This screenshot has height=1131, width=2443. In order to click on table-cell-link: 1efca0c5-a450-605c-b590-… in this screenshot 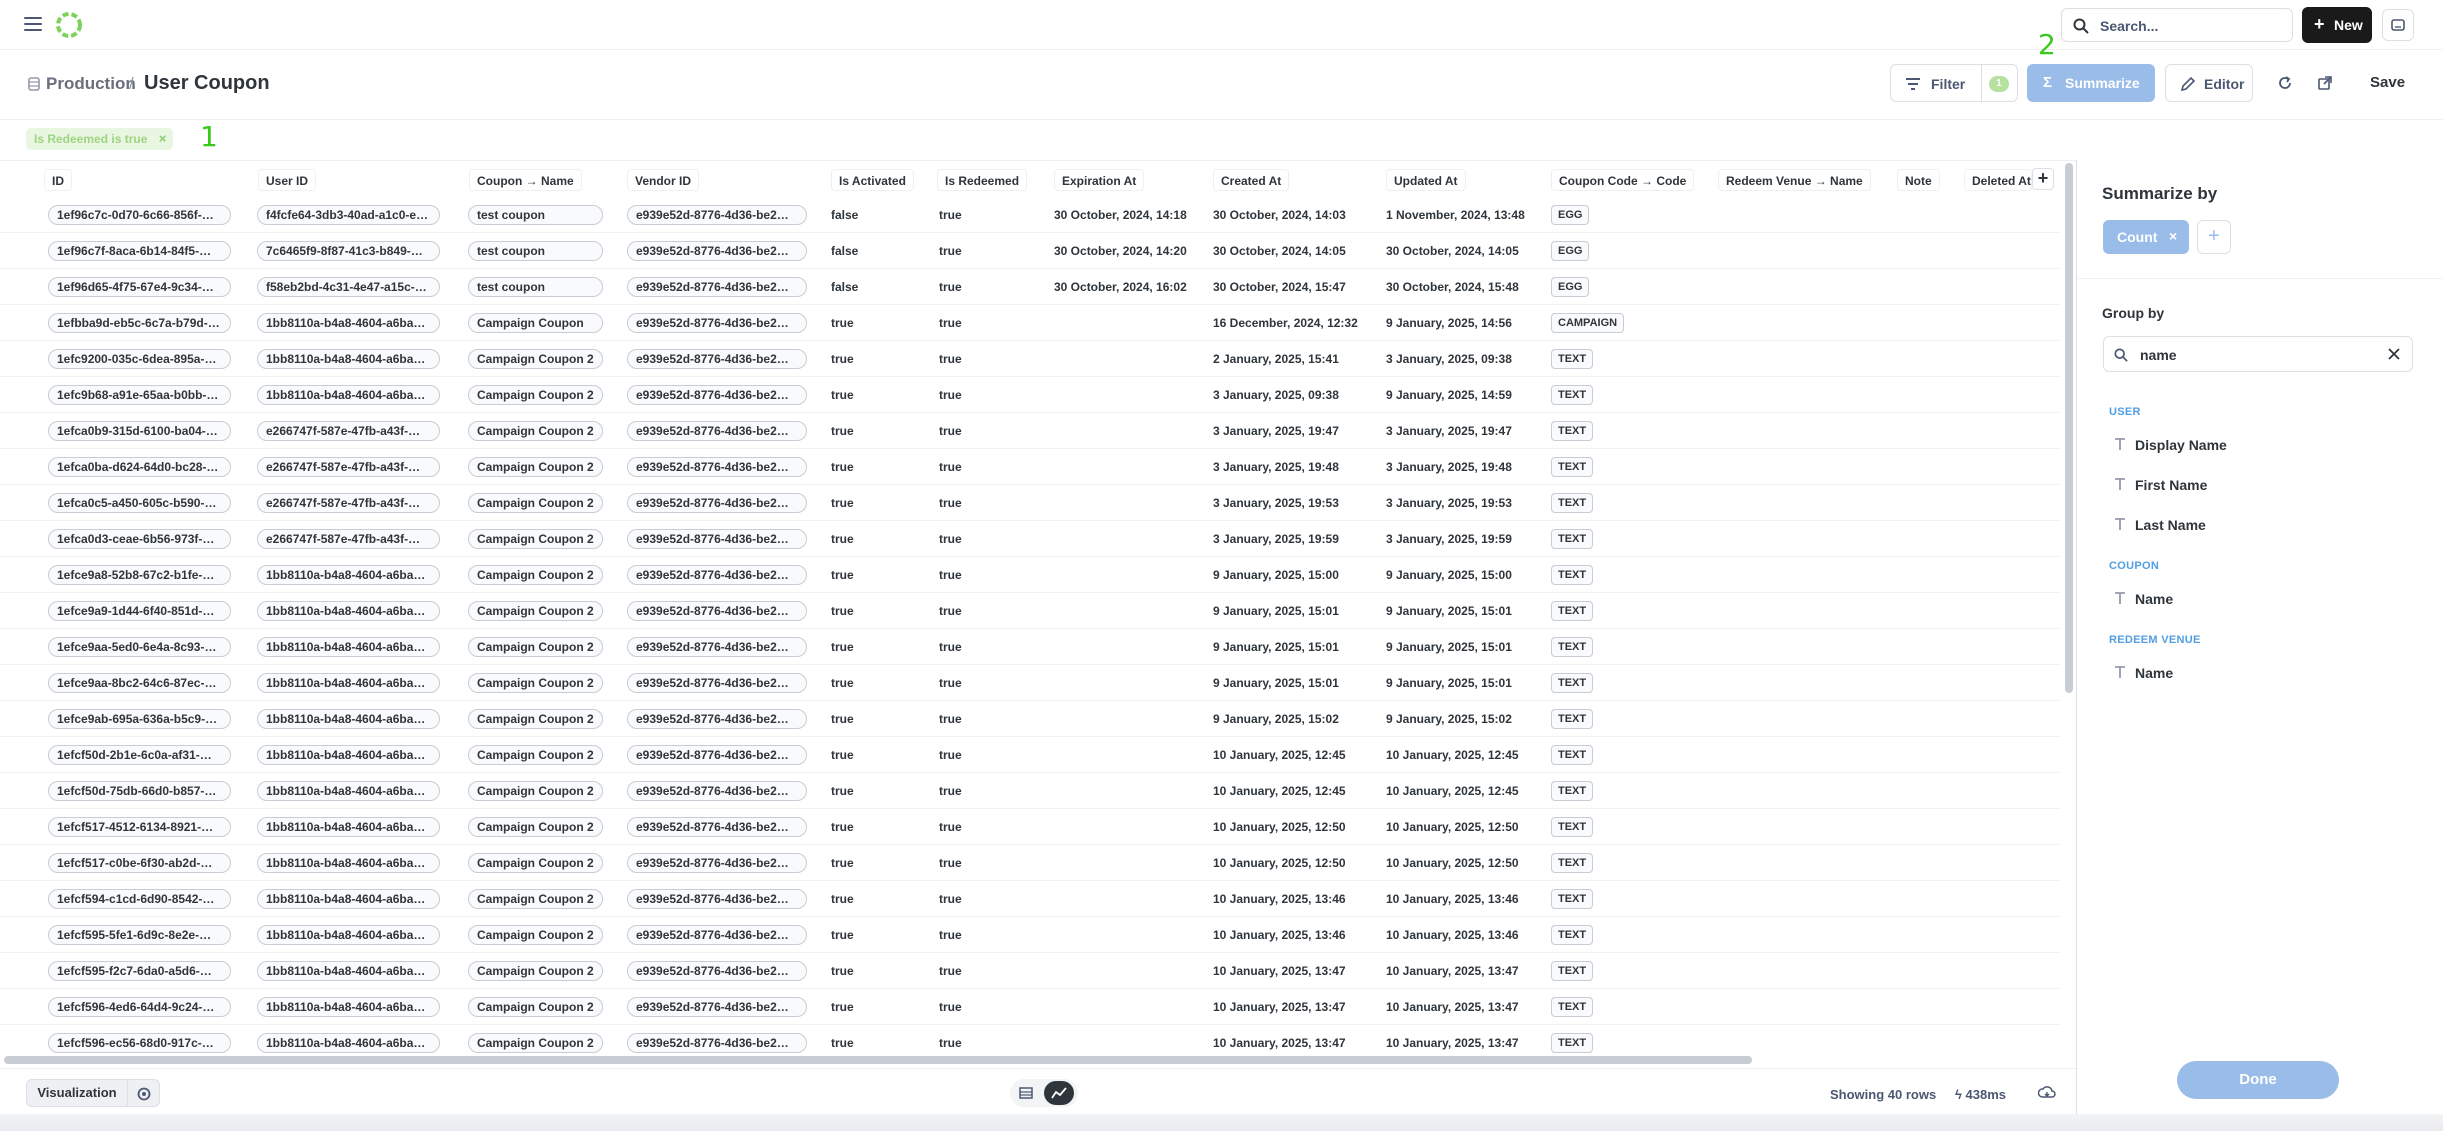, I will do `click(139, 503)`.